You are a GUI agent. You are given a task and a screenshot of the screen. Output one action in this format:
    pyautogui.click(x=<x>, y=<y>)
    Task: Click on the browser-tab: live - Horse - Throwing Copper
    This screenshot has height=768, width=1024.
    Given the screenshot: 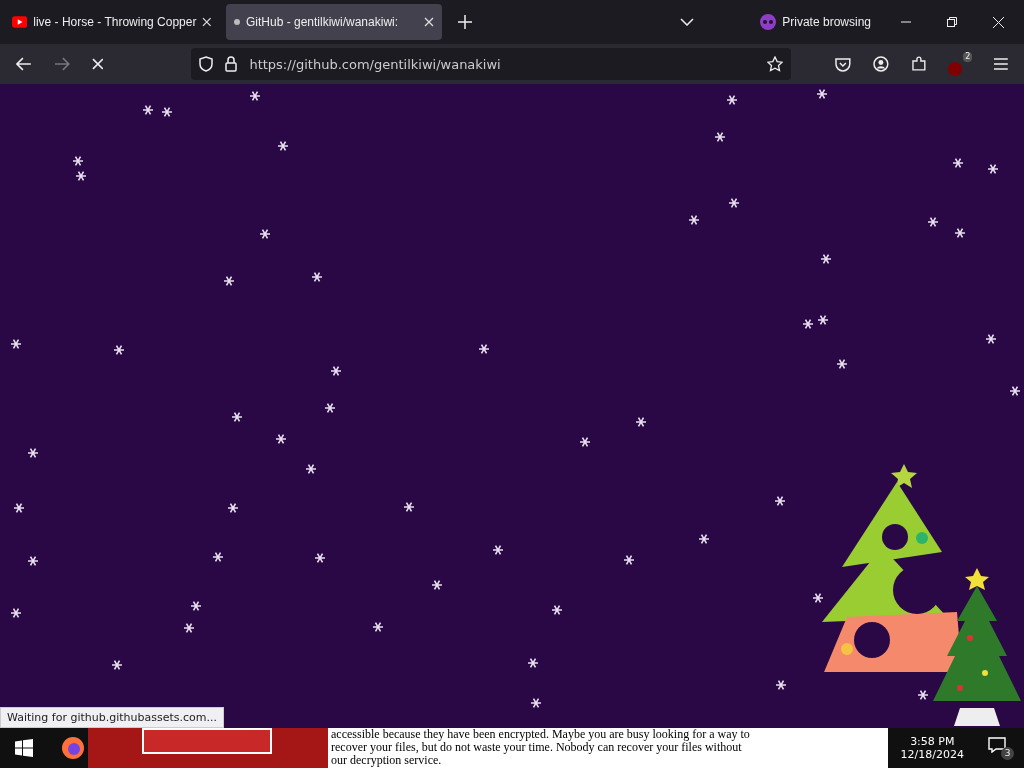 What is the action you would take?
    pyautogui.click(x=112, y=22)
    